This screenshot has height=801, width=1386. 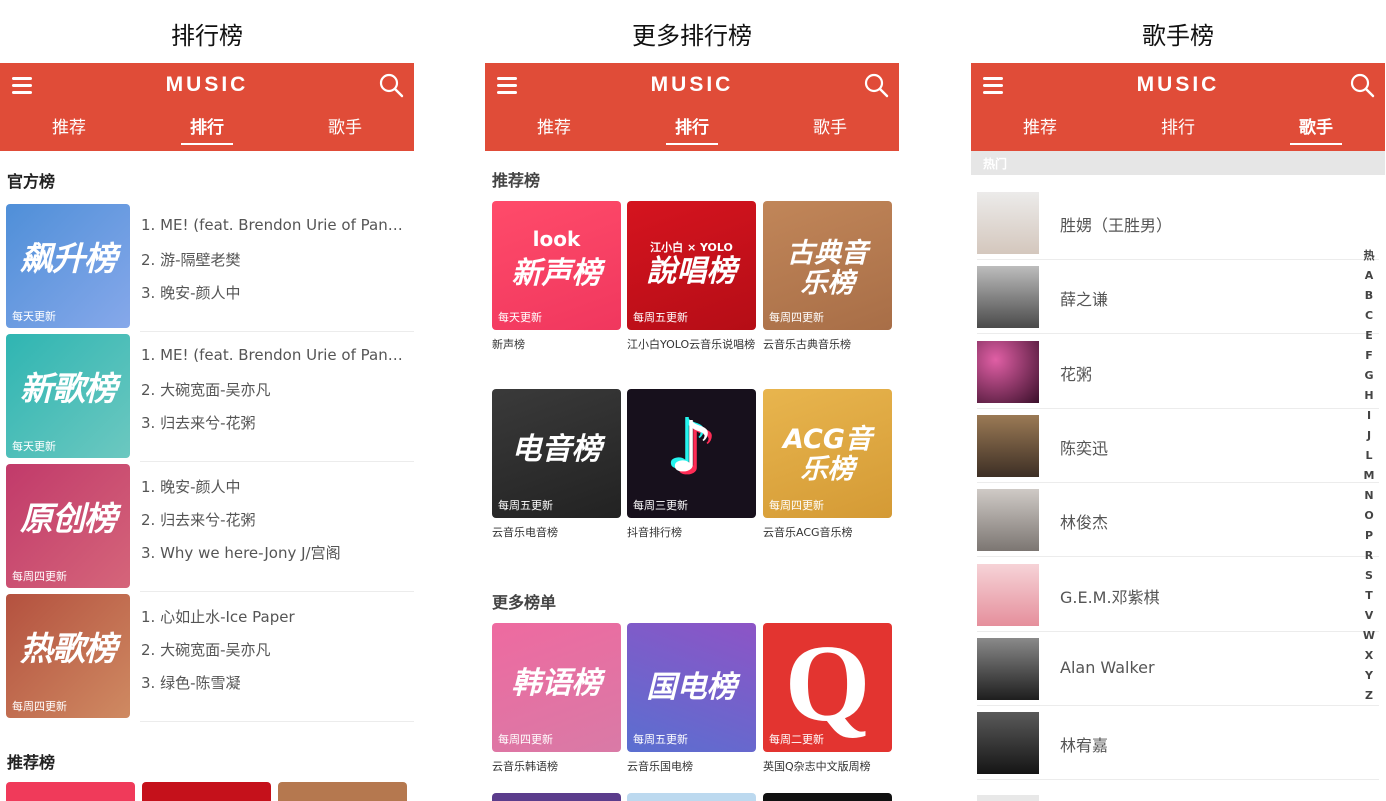 I want to click on alphabet-letter: 热, so click(x=1369, y=256).